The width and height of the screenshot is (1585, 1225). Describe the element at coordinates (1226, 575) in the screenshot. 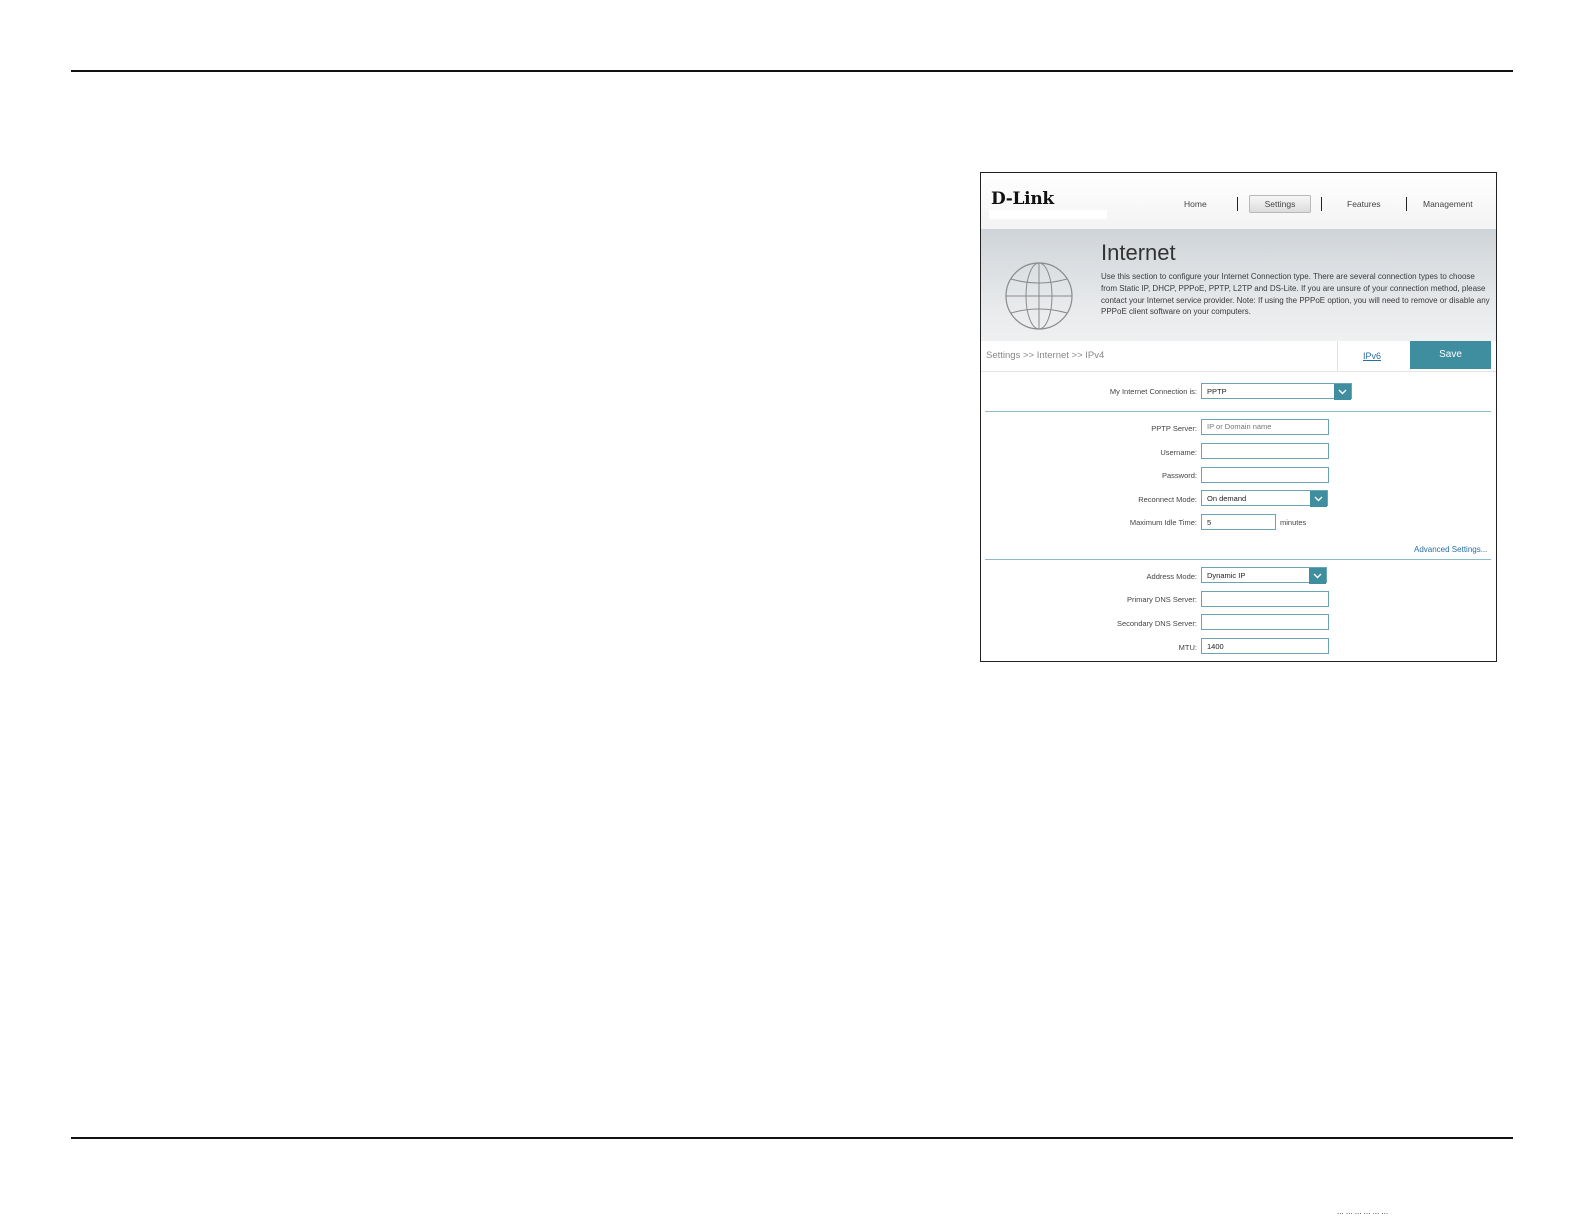

I see `address-mode-value: Dynamic IP` at that location.